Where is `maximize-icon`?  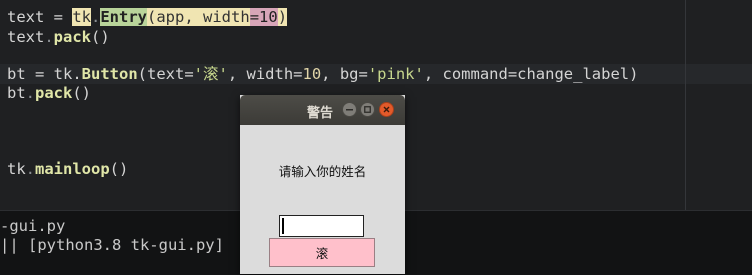
maximize-icon is located at coordinates (367, 109).